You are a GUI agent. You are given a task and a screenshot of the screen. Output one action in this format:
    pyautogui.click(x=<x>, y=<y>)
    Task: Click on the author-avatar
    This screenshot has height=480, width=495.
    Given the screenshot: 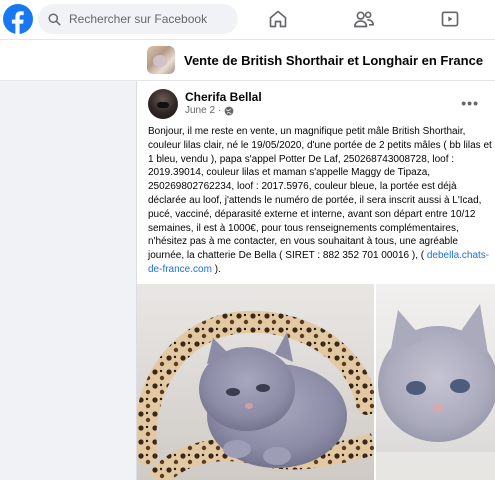 What is the action you would take?
    pyautogui.click(x=163, y=104)
    